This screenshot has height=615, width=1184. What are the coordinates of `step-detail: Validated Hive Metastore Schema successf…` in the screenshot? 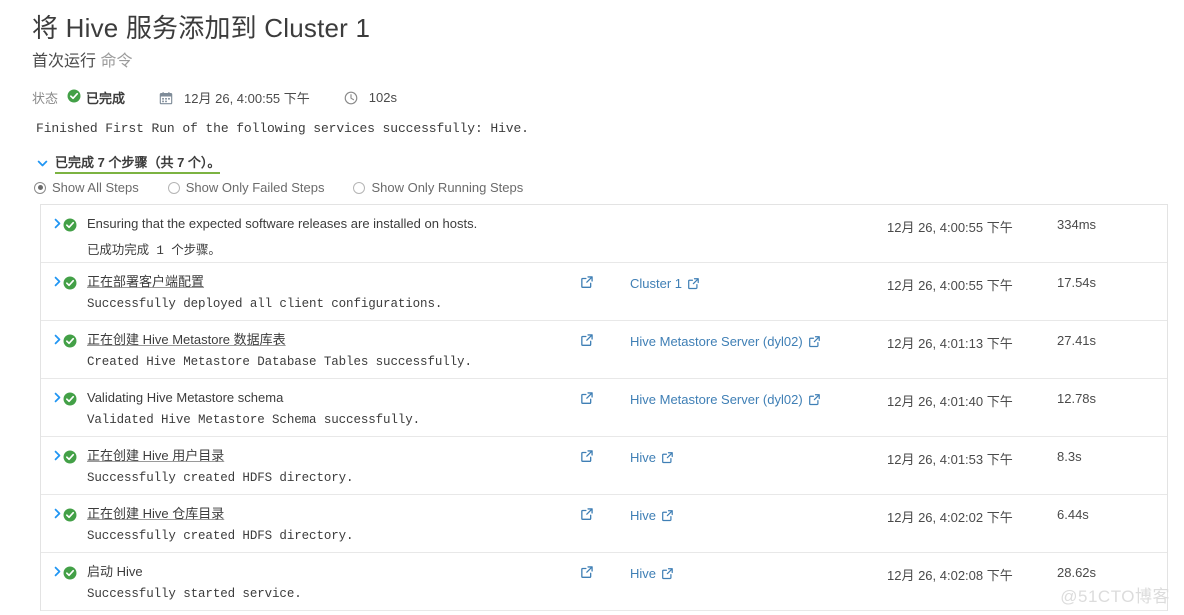 It's located at (254, 420).